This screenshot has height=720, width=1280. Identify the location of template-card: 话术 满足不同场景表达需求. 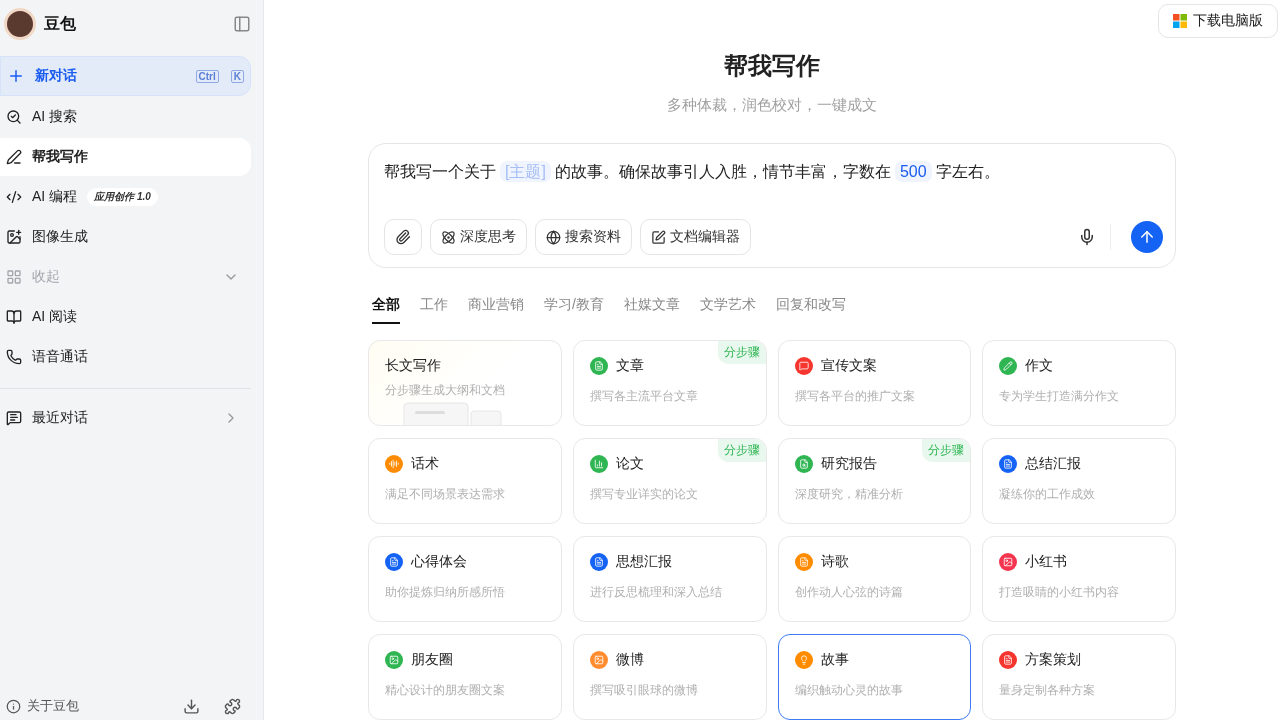
(465, 481).